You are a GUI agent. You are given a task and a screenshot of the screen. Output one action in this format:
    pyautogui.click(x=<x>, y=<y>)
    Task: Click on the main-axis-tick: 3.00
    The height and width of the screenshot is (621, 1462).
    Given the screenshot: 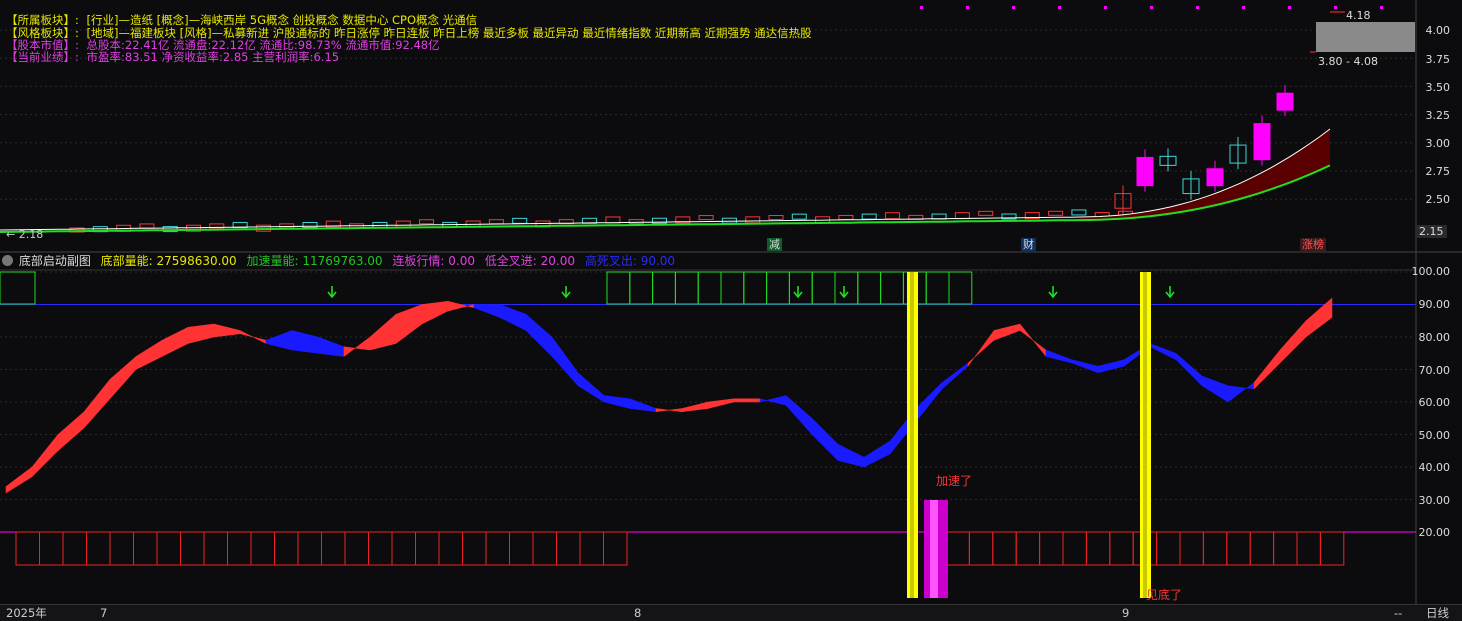 What is the action you would take?
    pyautogui.click(x=1438, y=143)
    